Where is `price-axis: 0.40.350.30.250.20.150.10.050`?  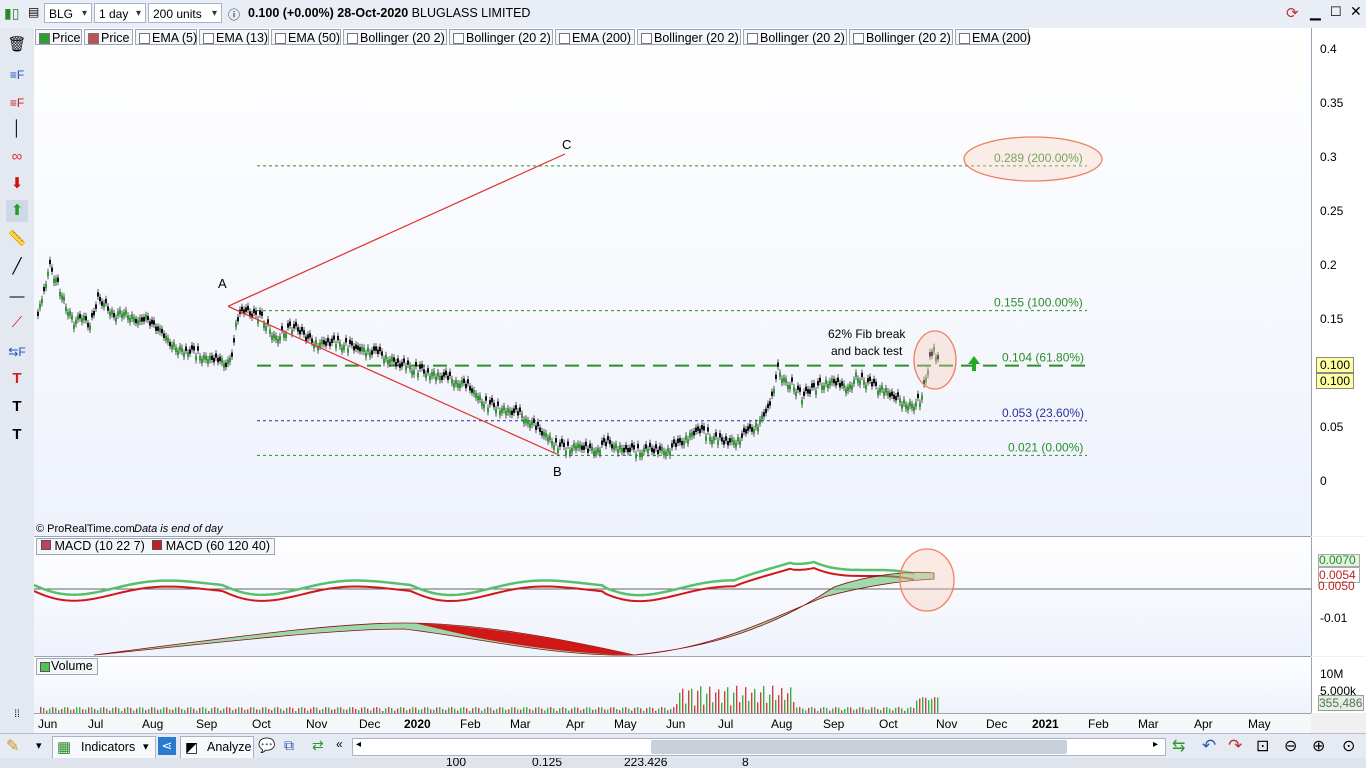
price-axis: 0.40.350.30.250.20.150.10.050 is located at coordinates (1338, 282).